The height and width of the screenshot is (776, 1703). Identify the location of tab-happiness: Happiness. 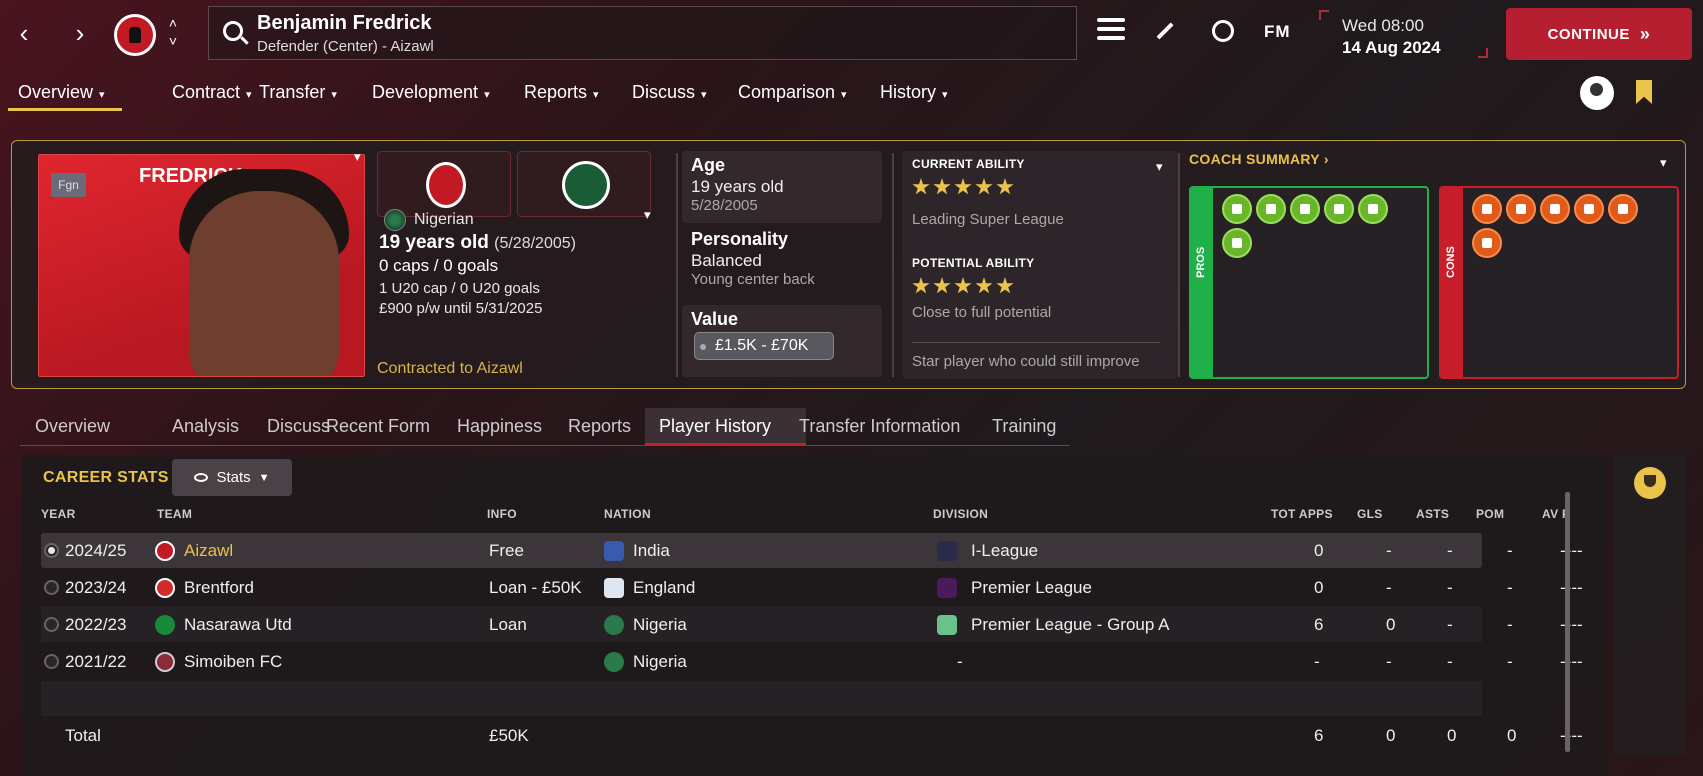
(499, 426).